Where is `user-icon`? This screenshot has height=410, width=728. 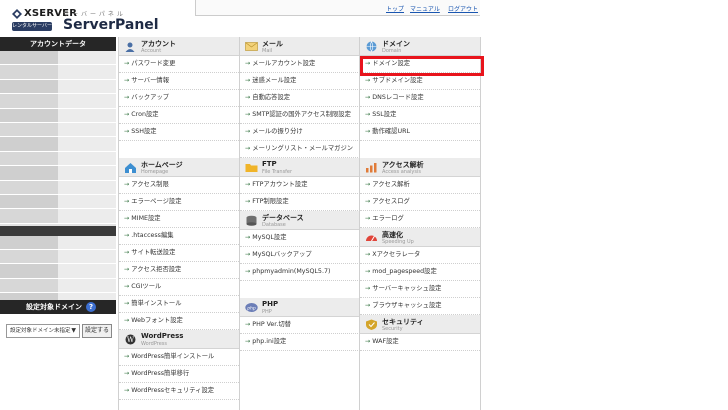 user-icon is located at coordinates (130, 47).